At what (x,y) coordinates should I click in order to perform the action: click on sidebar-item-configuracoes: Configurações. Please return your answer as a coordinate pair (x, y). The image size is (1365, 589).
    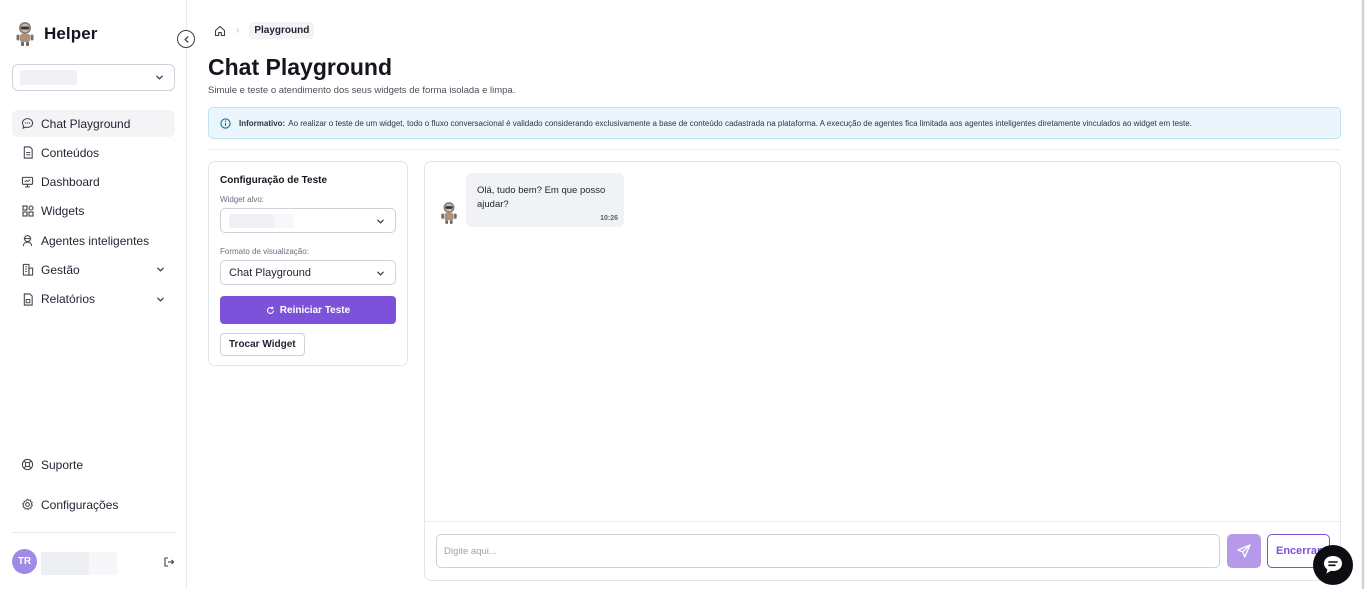
    Looking at the image, I should click on (93, 504).